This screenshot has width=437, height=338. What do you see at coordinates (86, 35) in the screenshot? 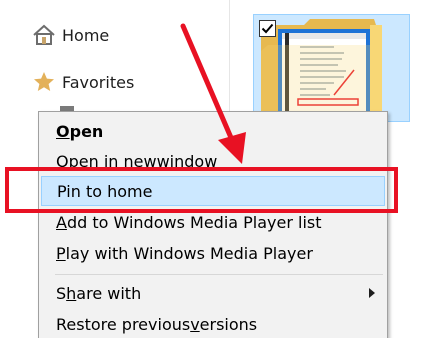
I see `nav-item-label: Home` at bounding box center [86, 35].